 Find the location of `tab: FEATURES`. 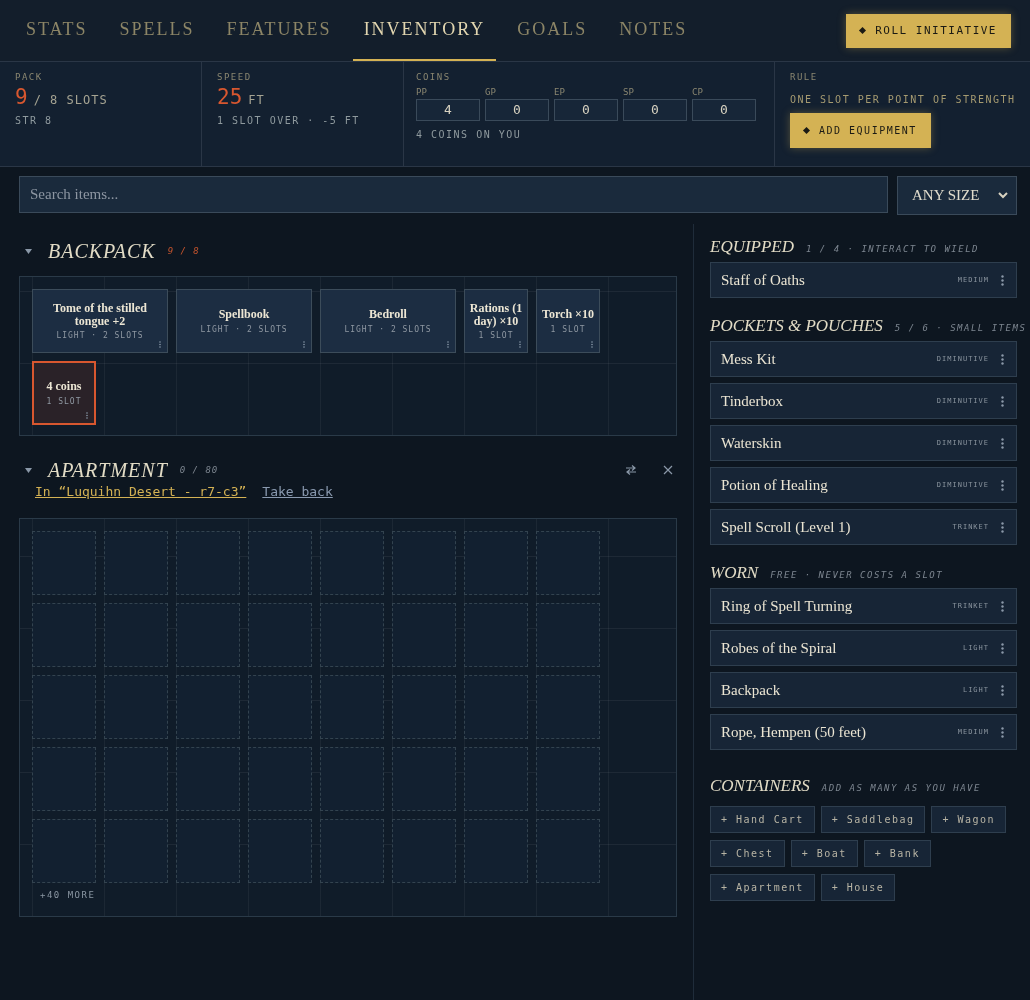

tab: FEATURES is located at coordinates (279, 30).